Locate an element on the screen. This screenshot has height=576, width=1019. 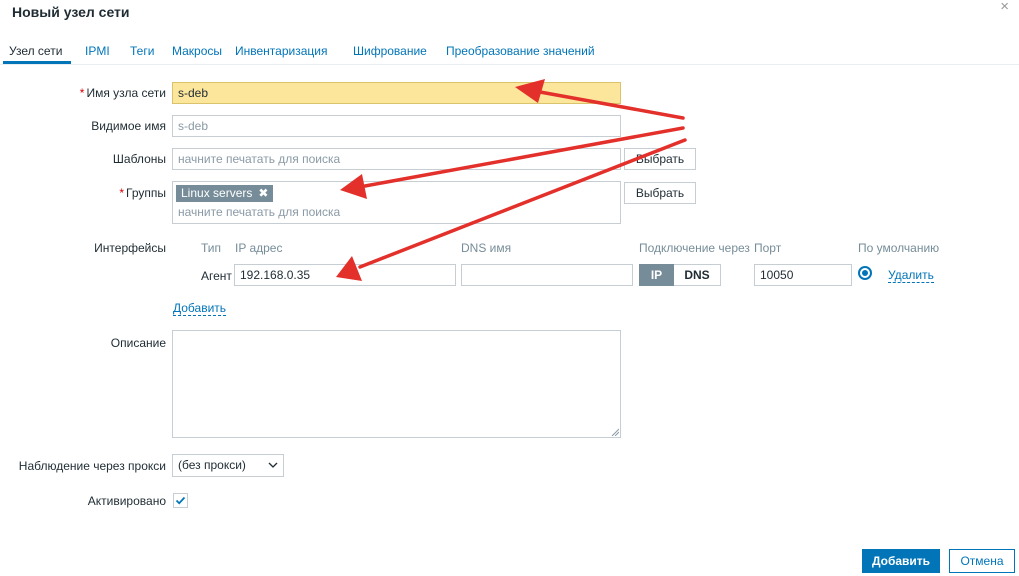
tab-host: Узел сети is located at coordinates (35, 51).